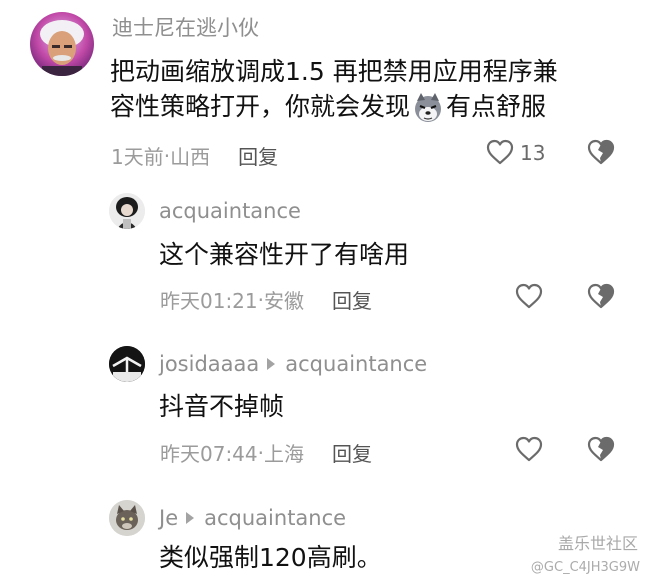 This screenshot has height=586, width=650. I want to click on comment-text: 把动画缩放调成1.5 再把禁用应用程序兼, so click(334, 71).